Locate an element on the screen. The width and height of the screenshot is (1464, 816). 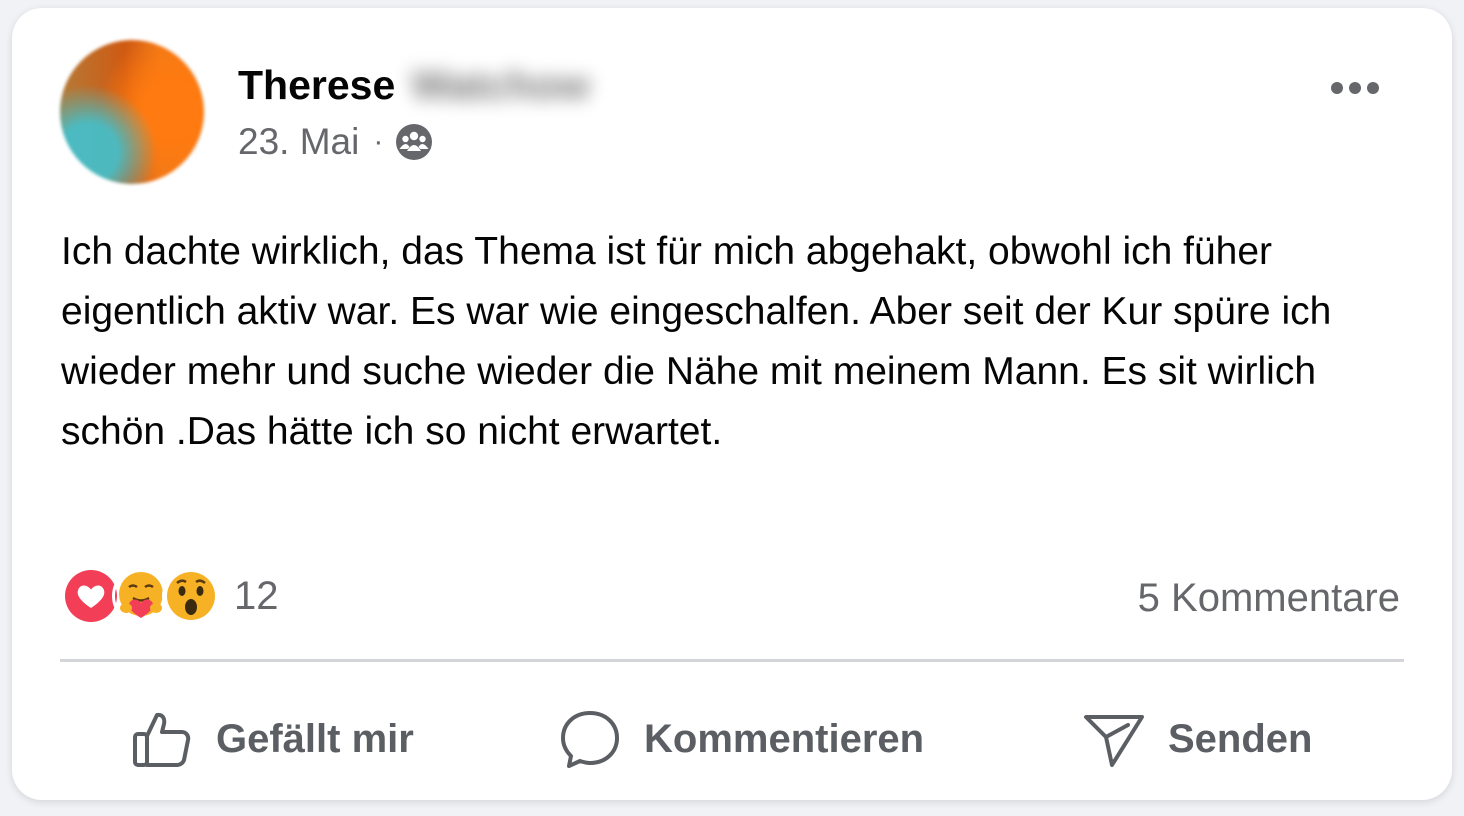
comment-button: Kommentieren is located at coordinates (741, 739).